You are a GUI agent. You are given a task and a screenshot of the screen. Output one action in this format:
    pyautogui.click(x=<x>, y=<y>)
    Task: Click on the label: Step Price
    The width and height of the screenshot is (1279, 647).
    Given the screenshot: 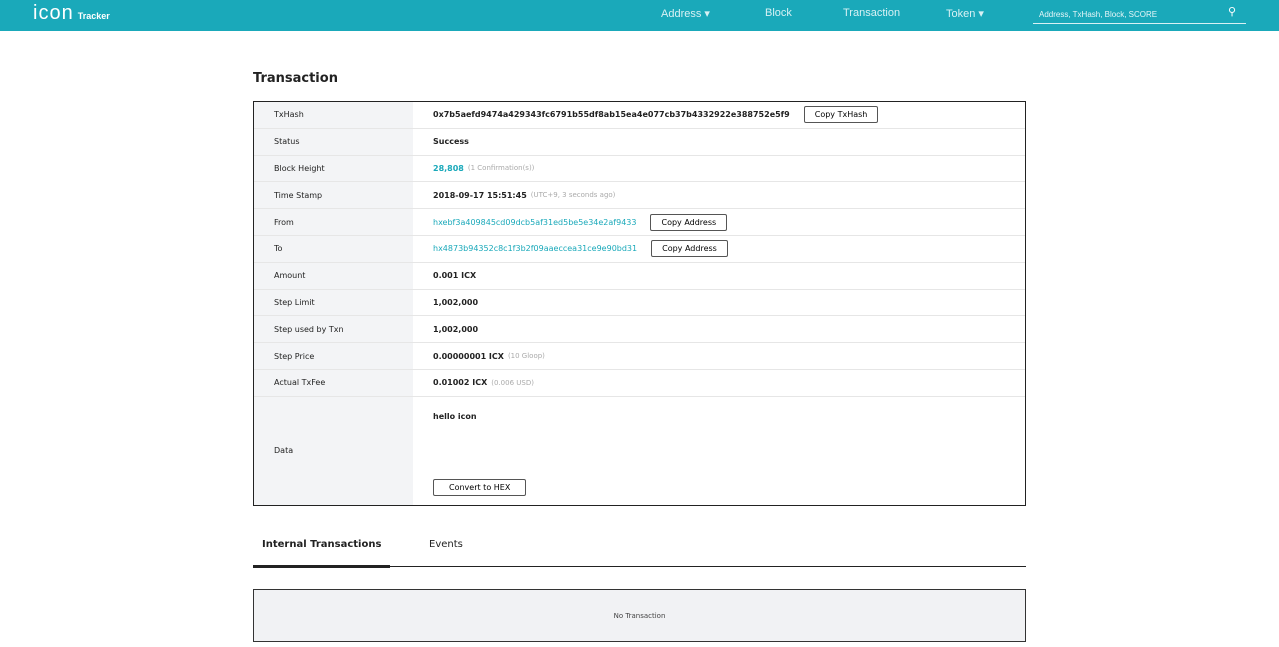 What is the action you would take?
    pyautogui.click(x=333, y=356)
    